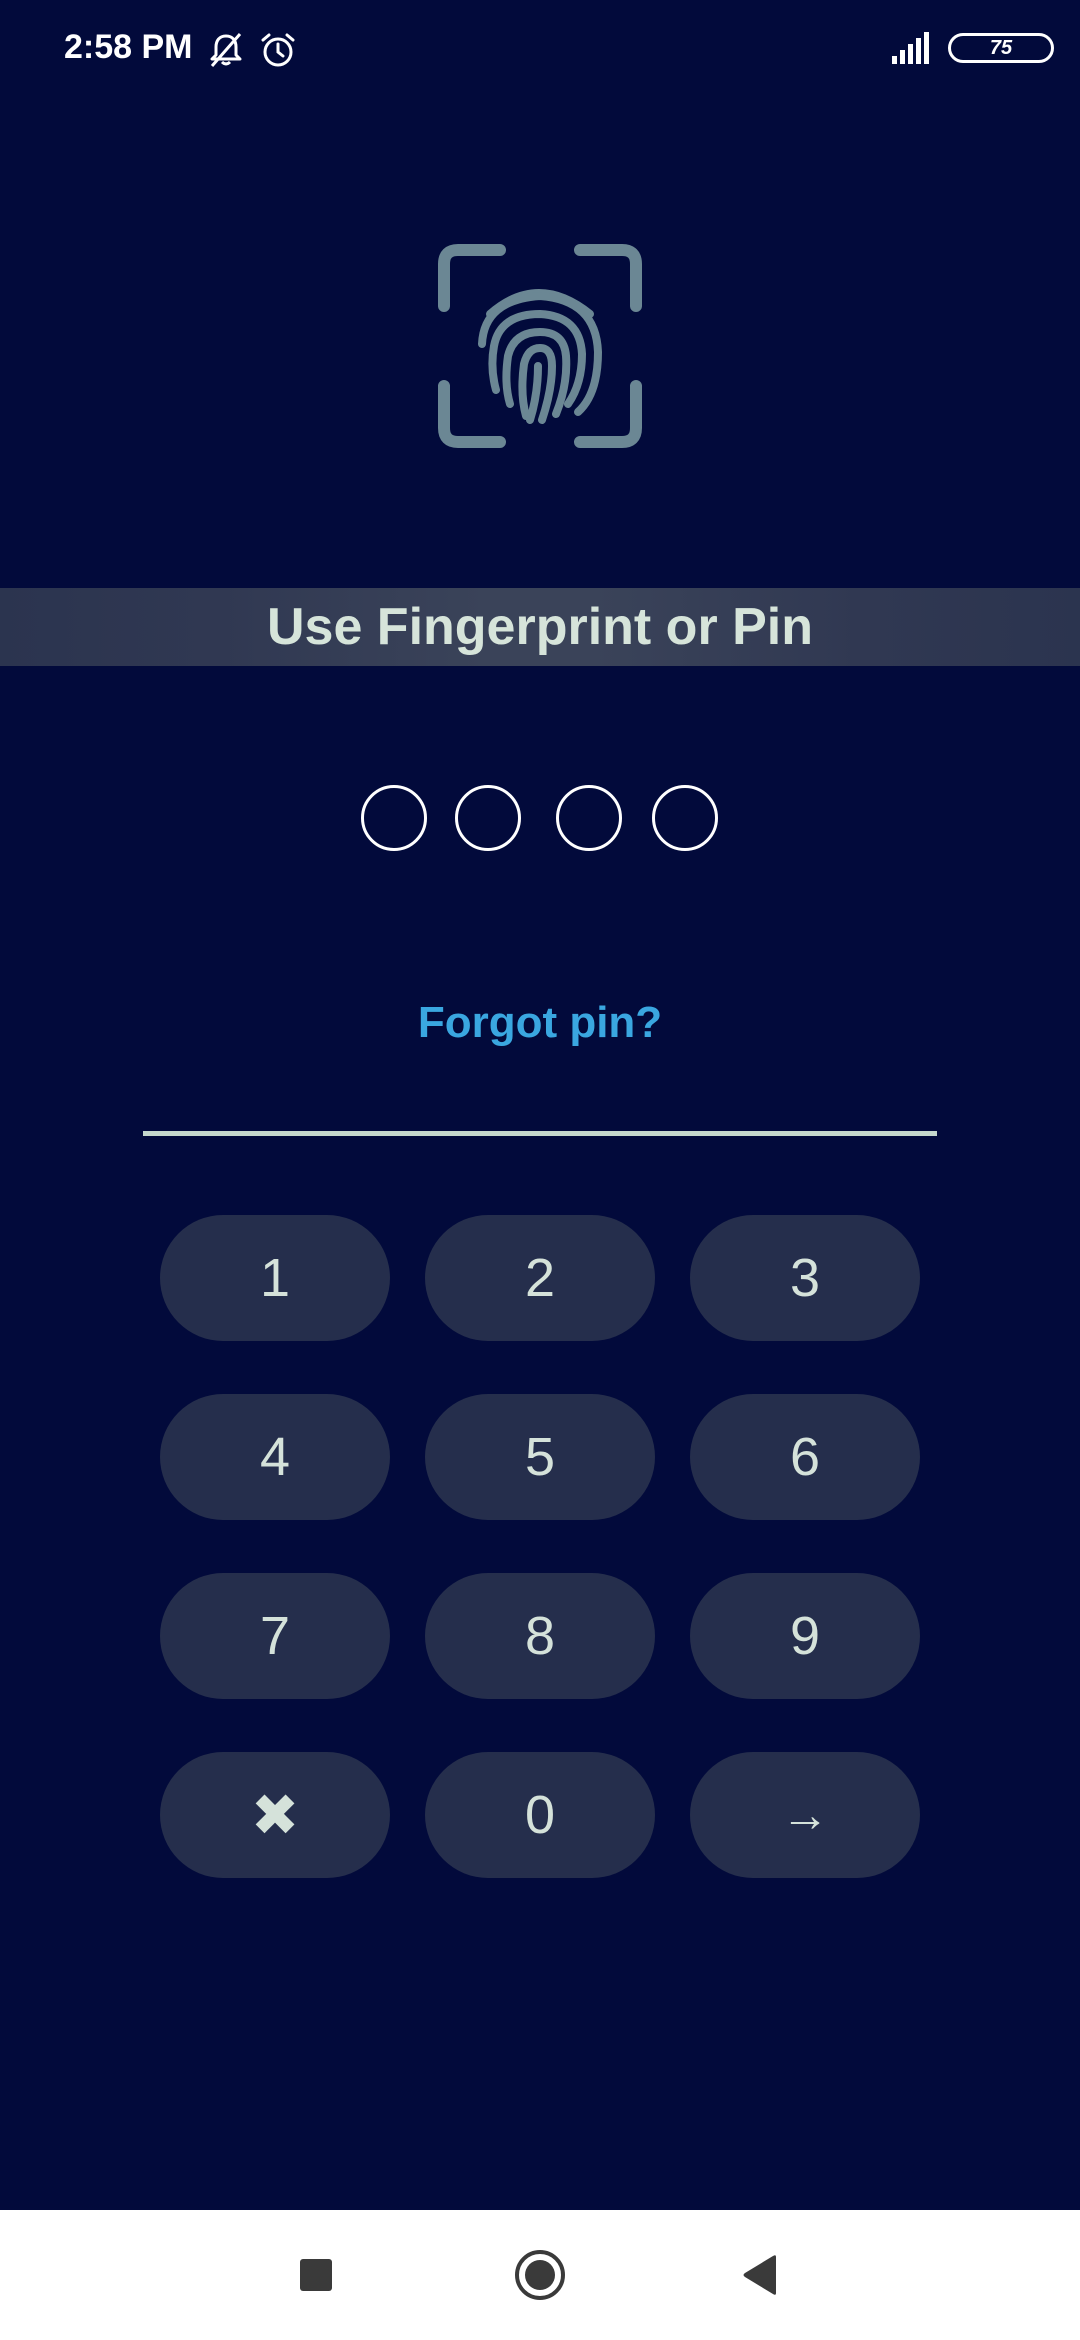  Describe the element at coordinates (275, 1815) in the screenshot. I see `clear-button: ✖` at that location.